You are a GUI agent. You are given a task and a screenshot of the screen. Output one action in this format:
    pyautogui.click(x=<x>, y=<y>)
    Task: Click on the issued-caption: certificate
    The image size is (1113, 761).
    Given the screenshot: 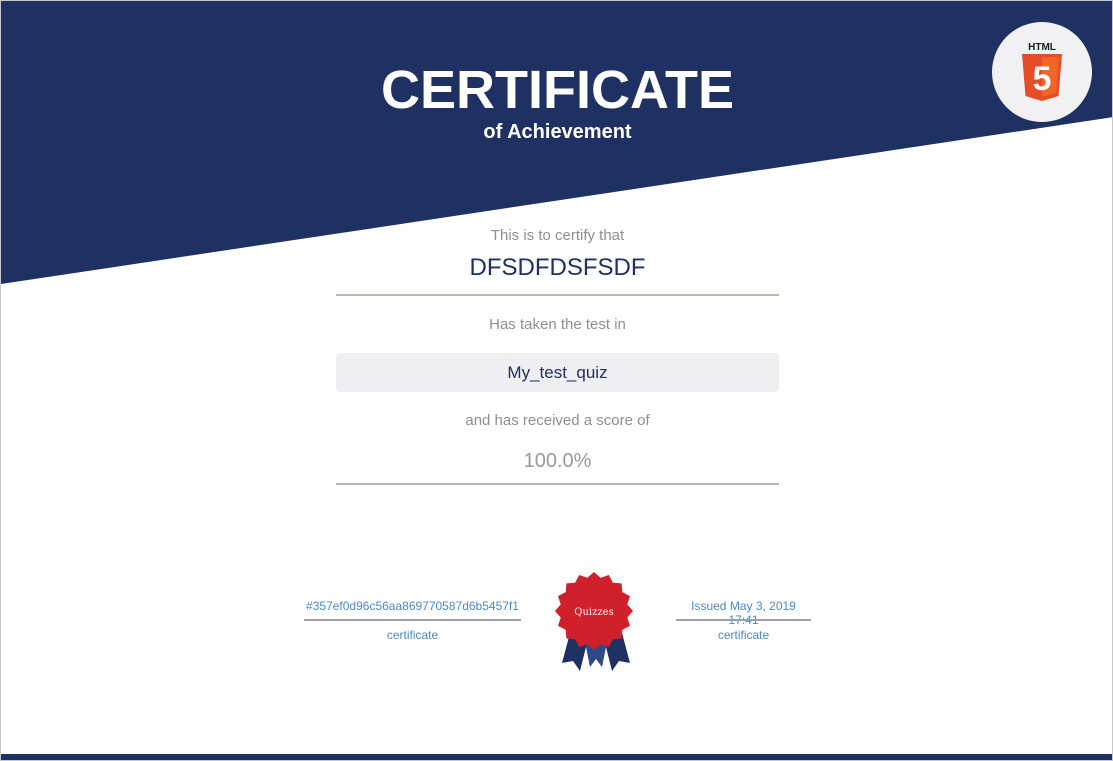 What is the action you would take?
    pyautogui.click(x=743, y=635)
    